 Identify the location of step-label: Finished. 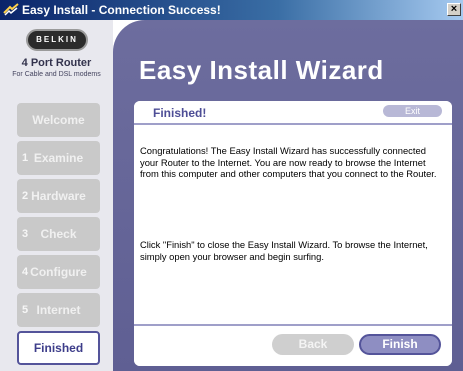
(58, 348).